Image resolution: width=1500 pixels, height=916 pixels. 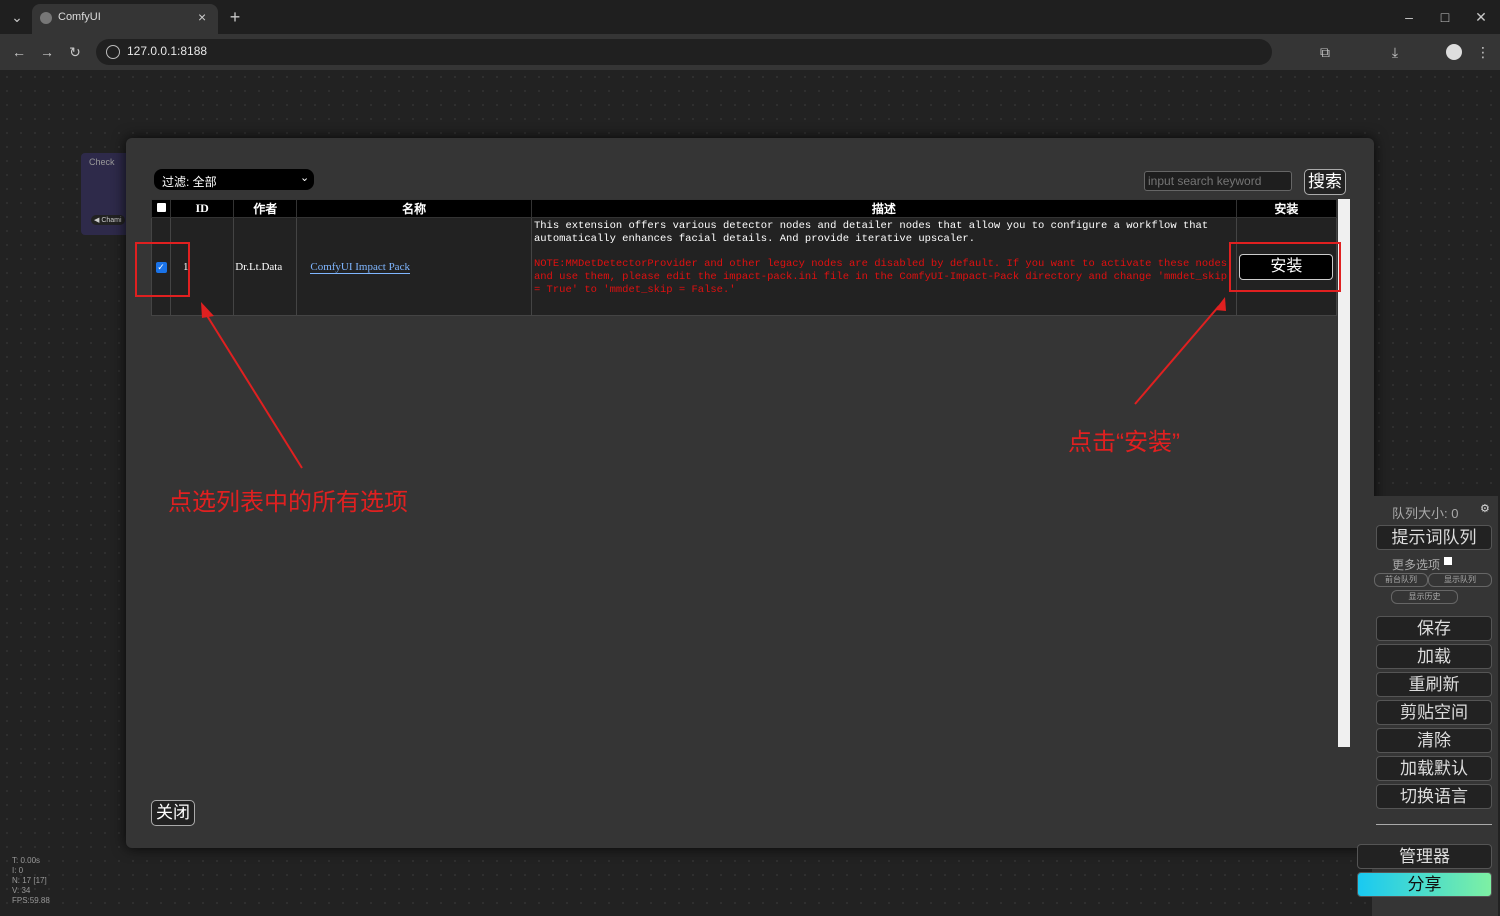 I want to click on annotation-select-all: 点选列表中的所有选项, so click(x=288, y=502).